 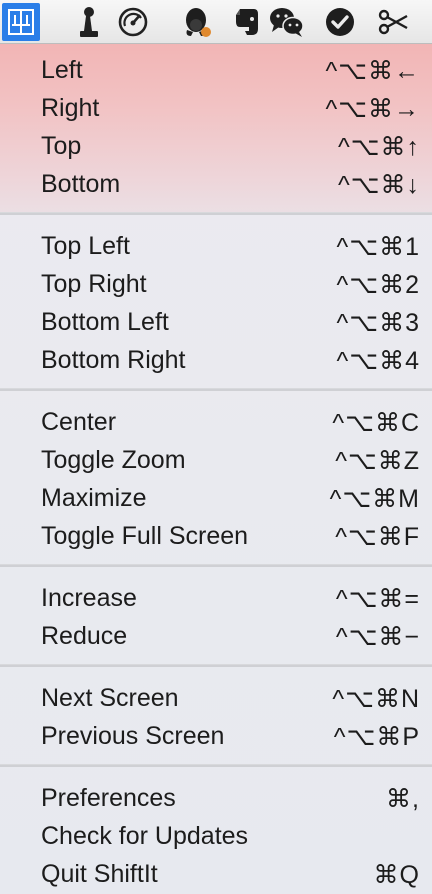 I want to click on menu-item-label: Top, so click(x=61, y=146).